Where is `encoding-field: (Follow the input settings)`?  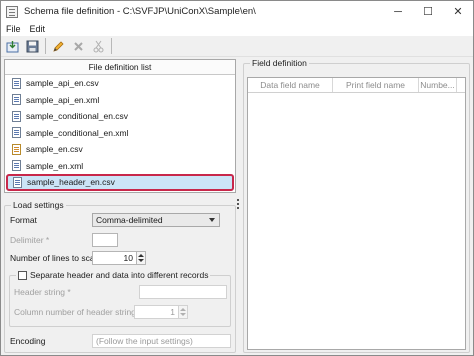 encoding-field: (Follow the input settings) is located at coordinates (161, 341).